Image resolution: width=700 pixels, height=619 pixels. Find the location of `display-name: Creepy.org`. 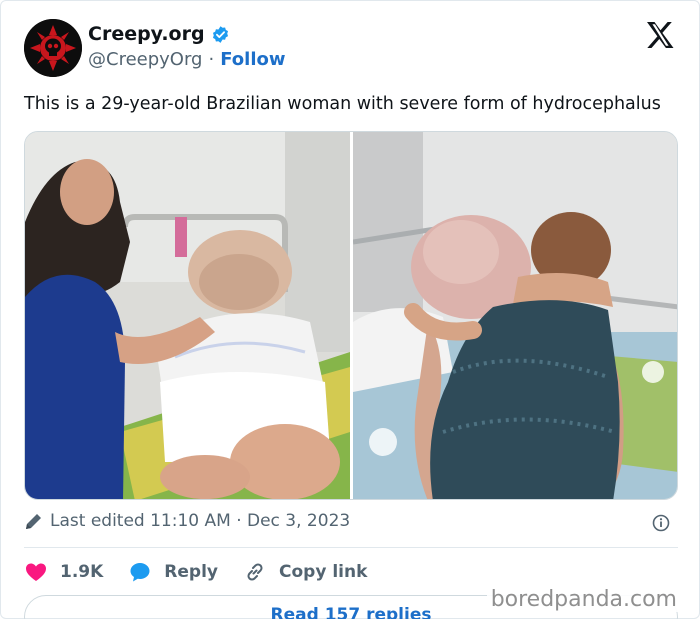

display-name: Creepy.org is located at coordinates (146, 34).